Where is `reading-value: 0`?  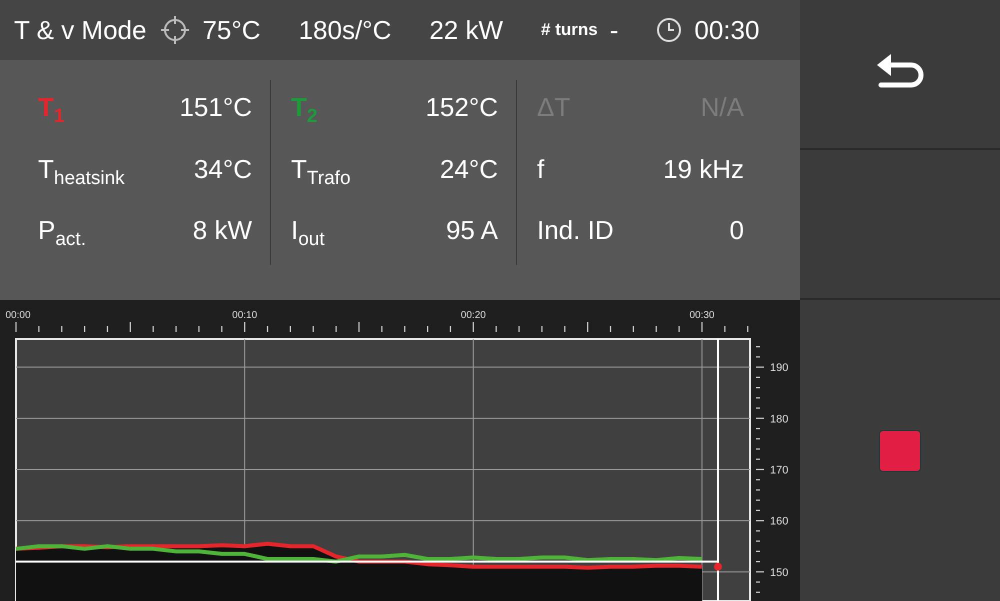 reading-value: 0 is located at coordinates (737, 230).